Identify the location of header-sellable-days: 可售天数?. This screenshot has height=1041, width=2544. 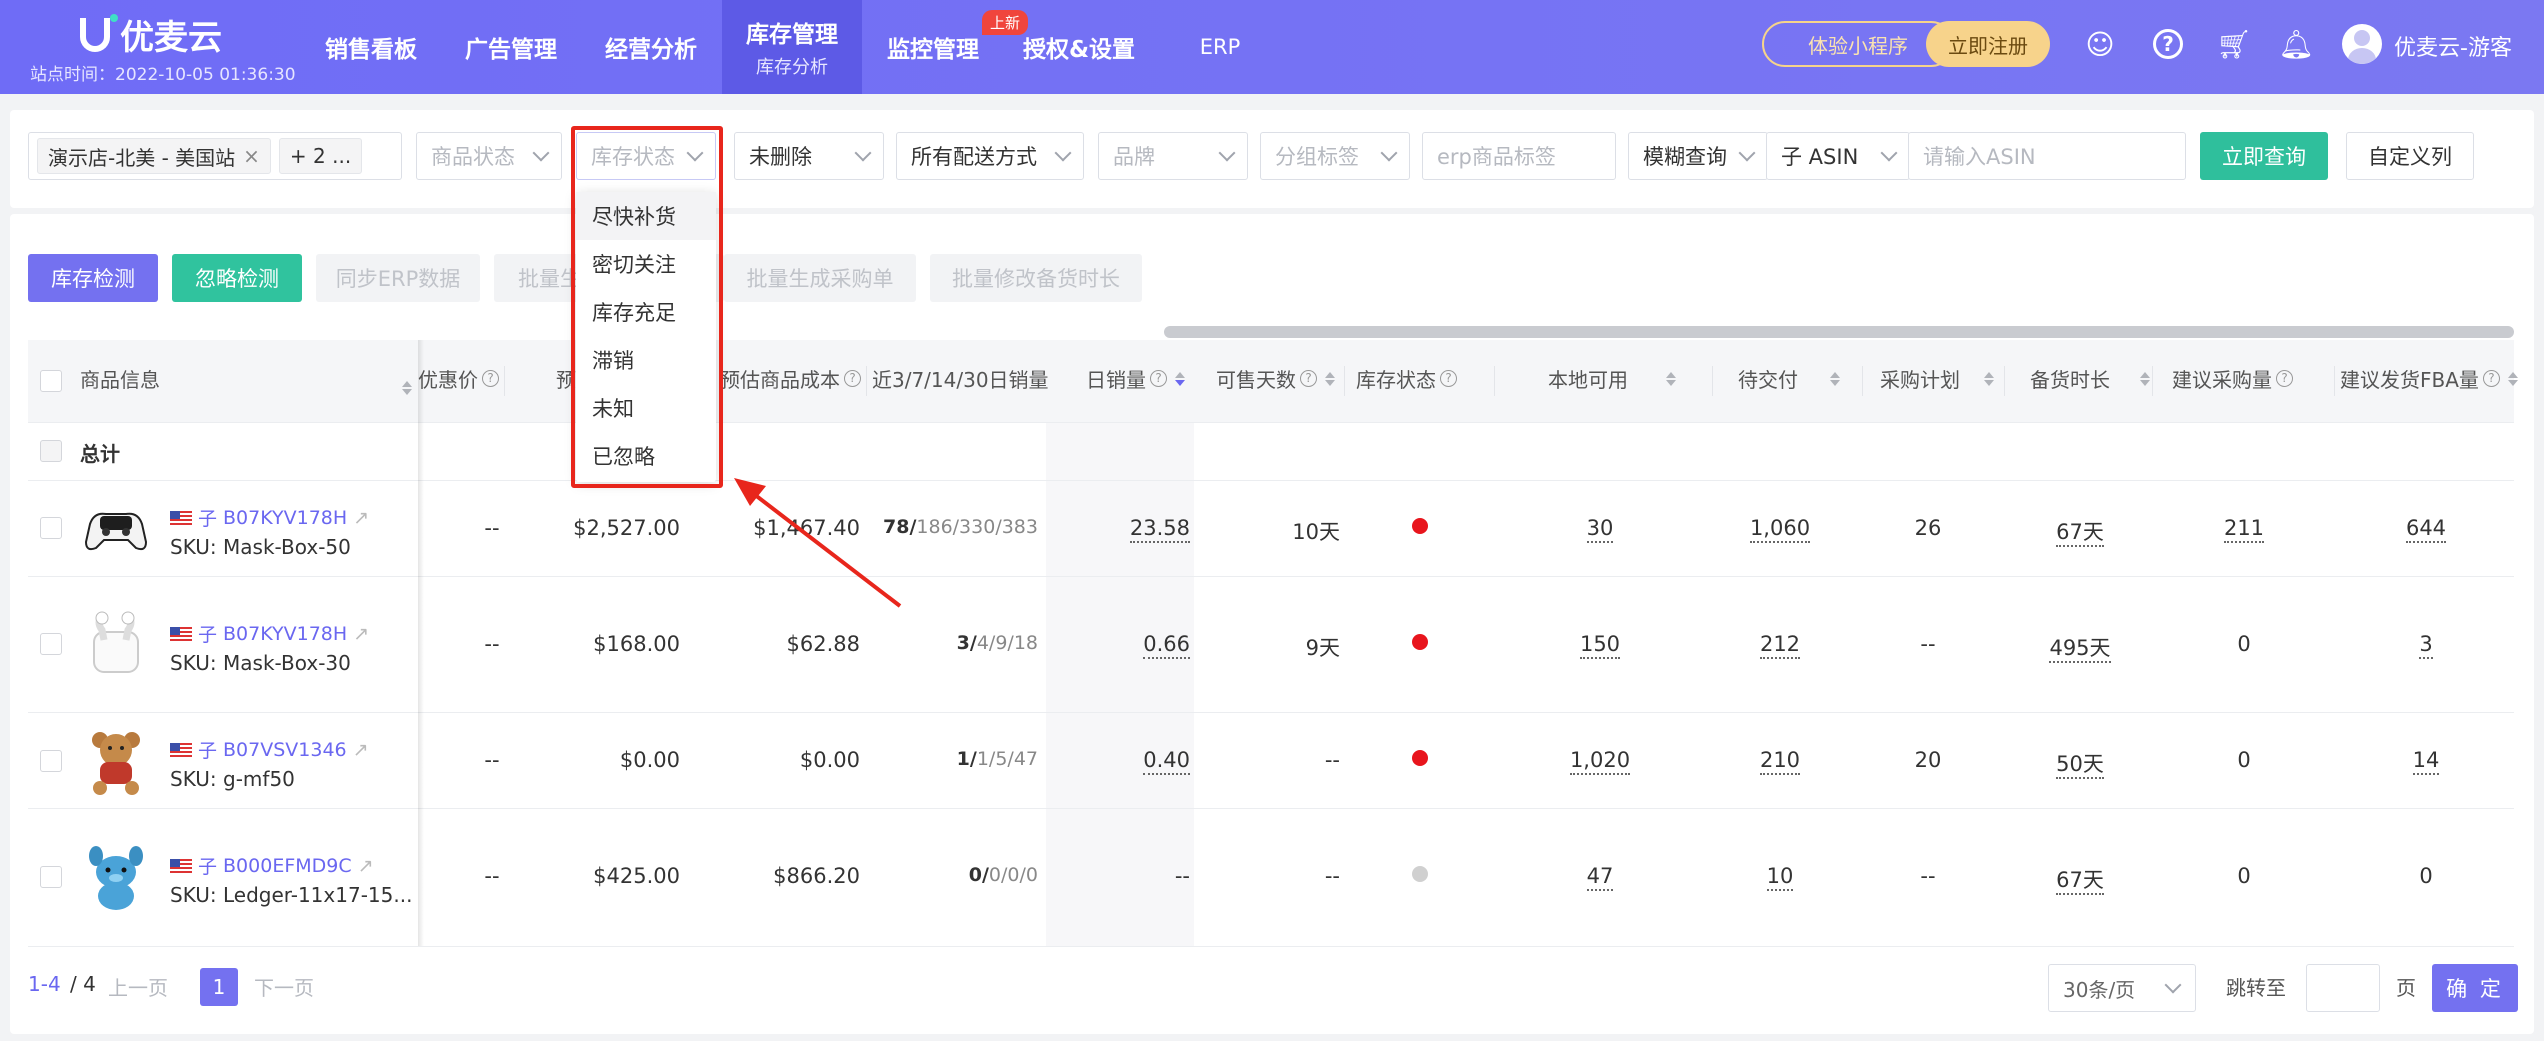
(1275, 378).